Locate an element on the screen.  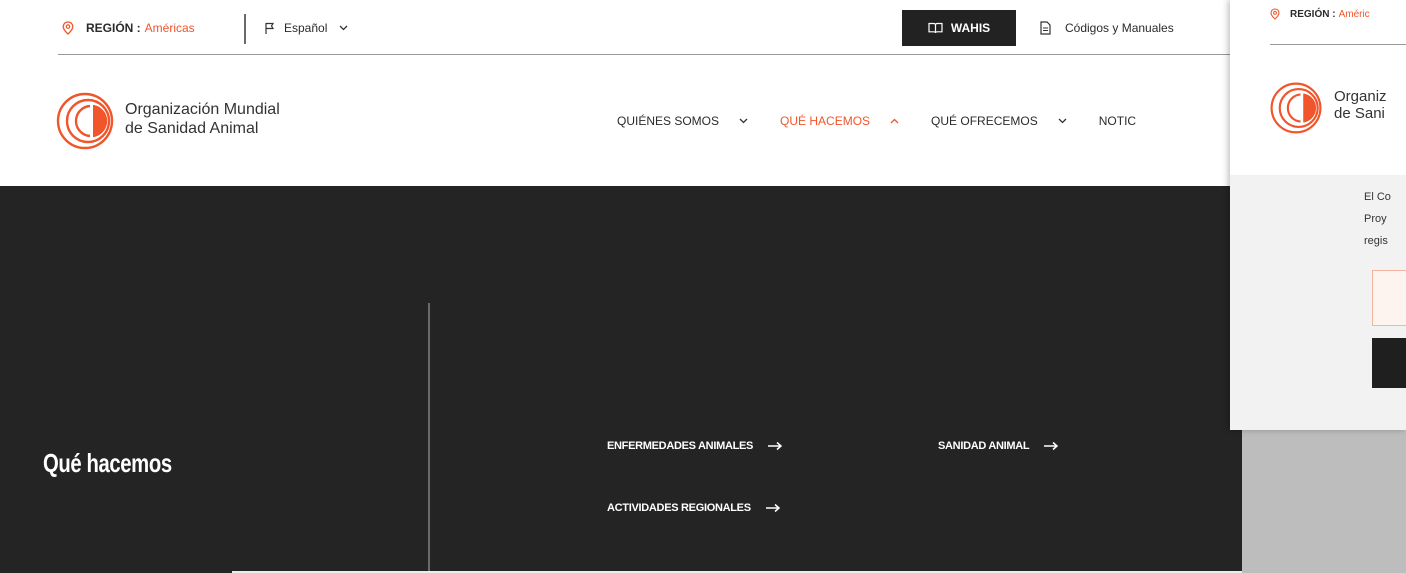
link-label: ACTIVIDADES REGIONALES is located at coordinates (679, 508).